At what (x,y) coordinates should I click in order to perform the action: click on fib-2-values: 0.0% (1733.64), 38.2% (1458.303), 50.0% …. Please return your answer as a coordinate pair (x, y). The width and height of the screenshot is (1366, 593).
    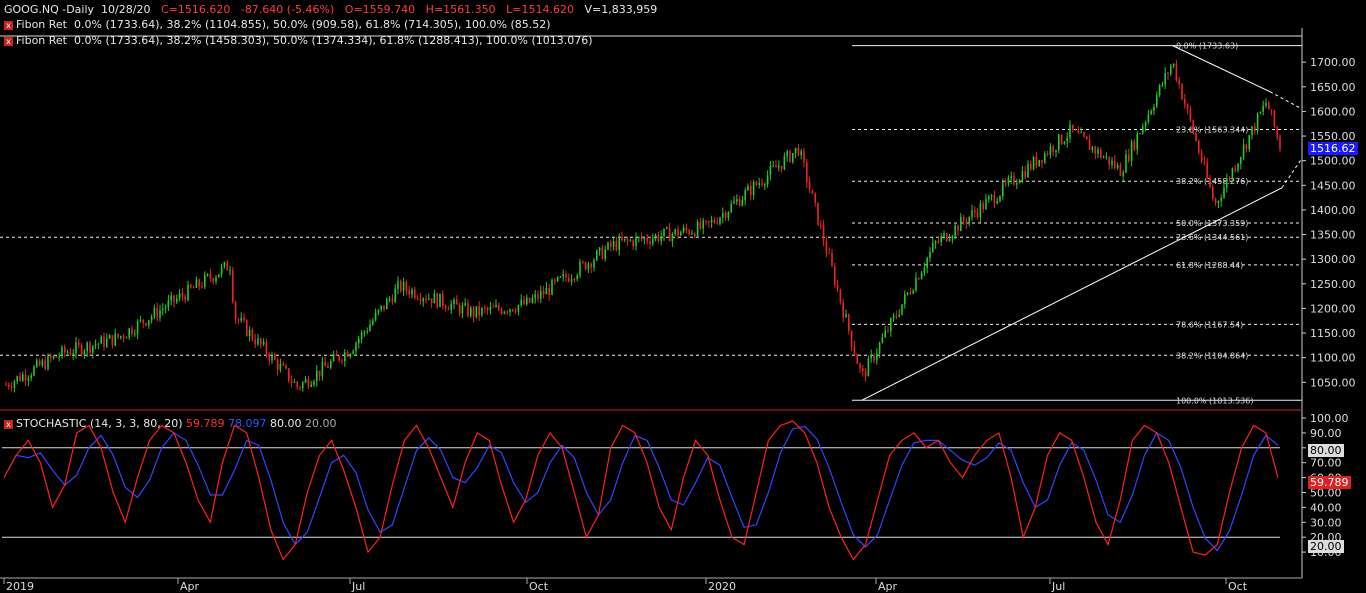
    Looking at the image, I should click on (333, 40).